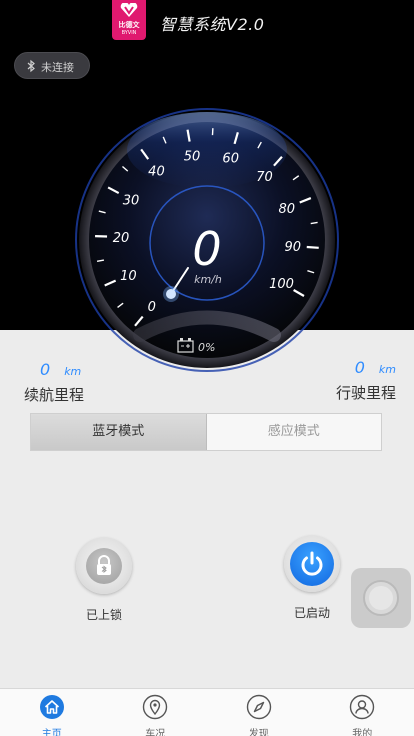 The height and width of the screenshot is (736, 414). What do you see at coordinates (129, 10) in the screenshot?
I see `heart-v-icon` at bounding box center [129, 10].